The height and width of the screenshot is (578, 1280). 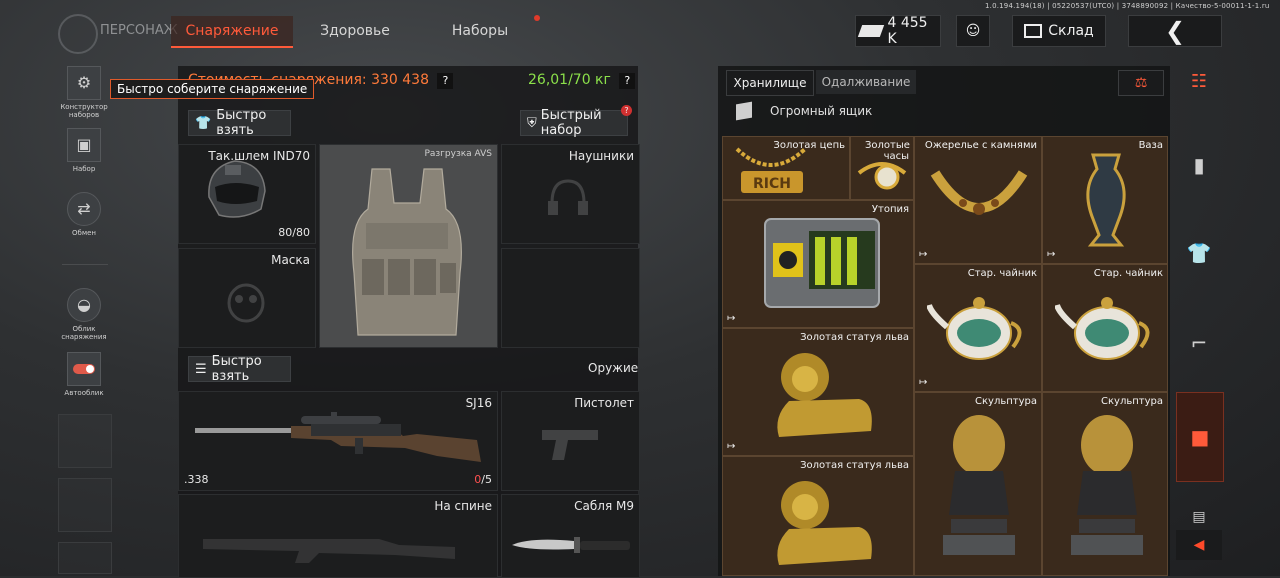 I want to click on rail-appearance: ◒ Облик снаряжения, so click(x=84, y=314).